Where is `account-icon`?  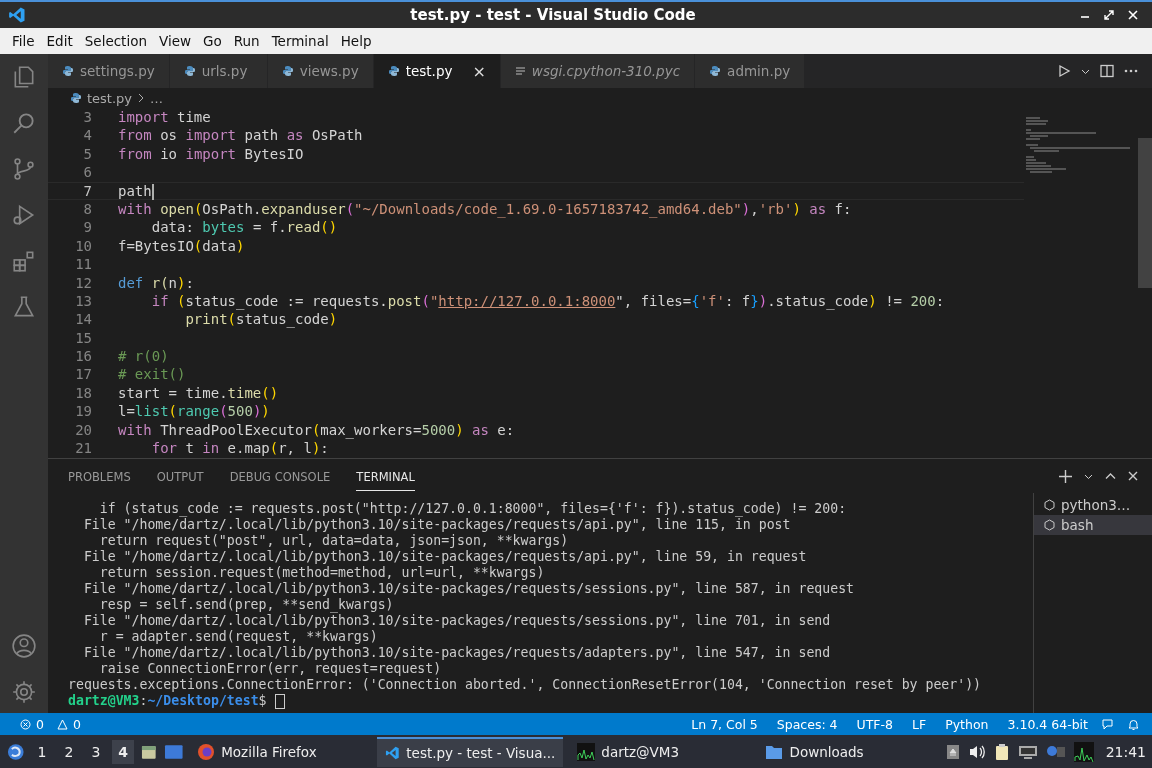
account-icon is located at coordinates (24, 646).